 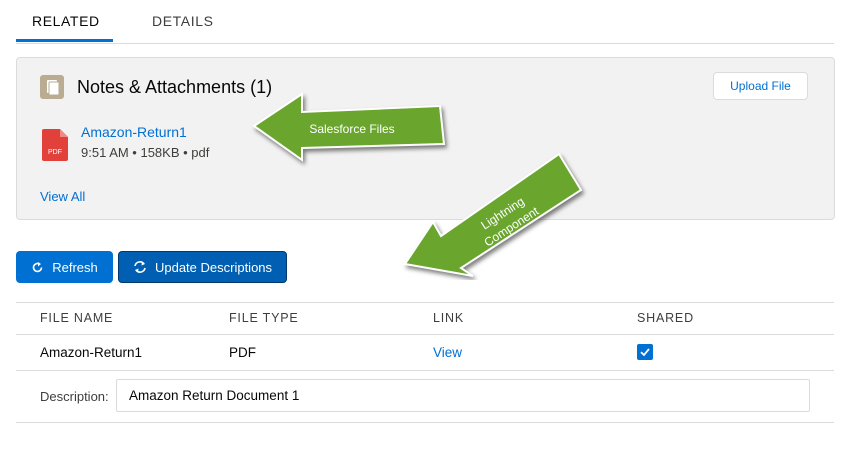 I want to click on refresh-button: Refresh, so click(x=64, y=267).